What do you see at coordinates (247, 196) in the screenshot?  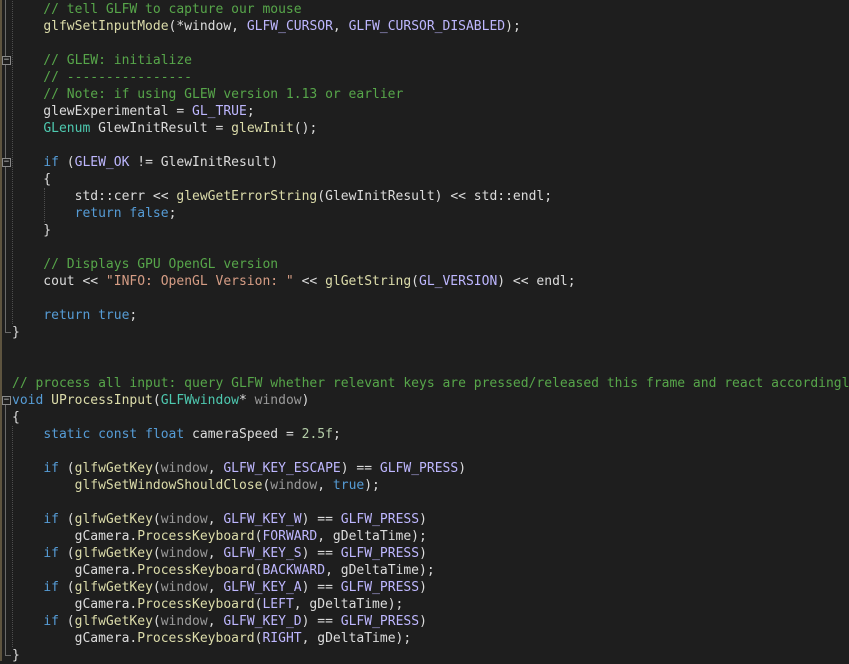 I see `code-token: glewGetErrorString` at bounding box center [247, 196].